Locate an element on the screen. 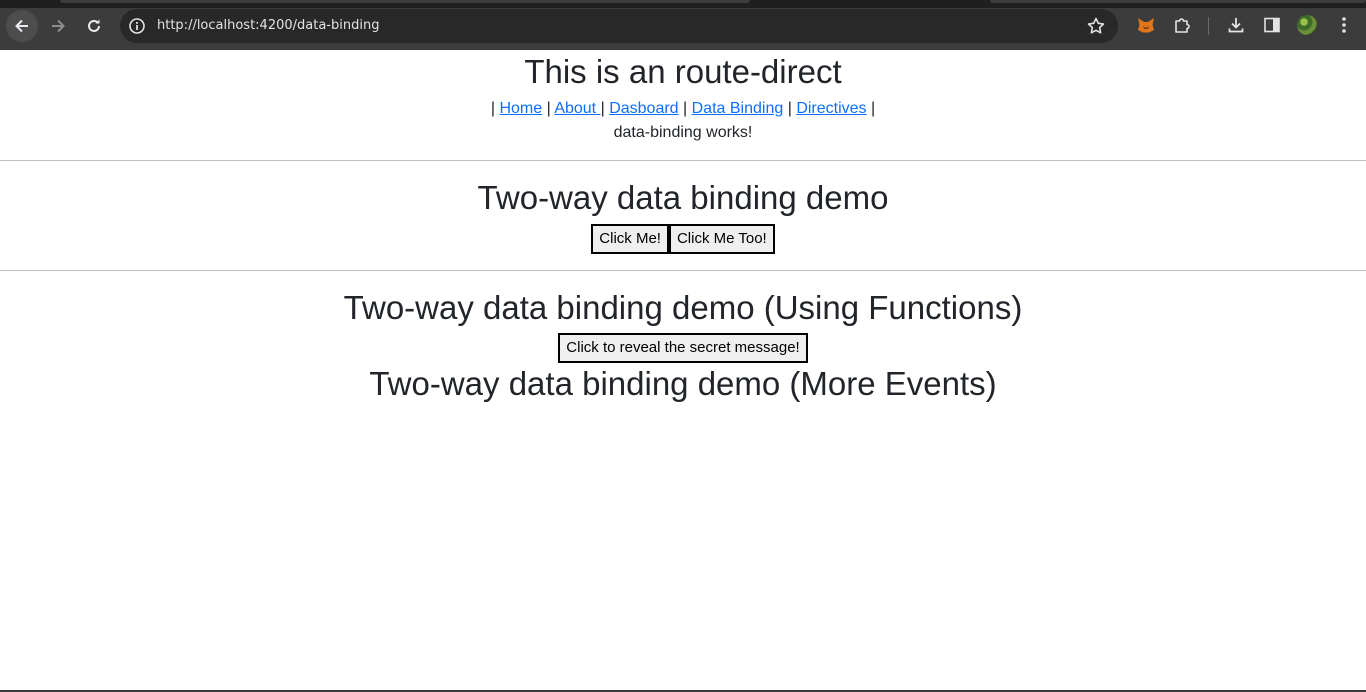 Image resolution: width=1366 pixels, height=692 pixels. nav-link-dashboard: Dasboard is located at coordinates (643, 108).